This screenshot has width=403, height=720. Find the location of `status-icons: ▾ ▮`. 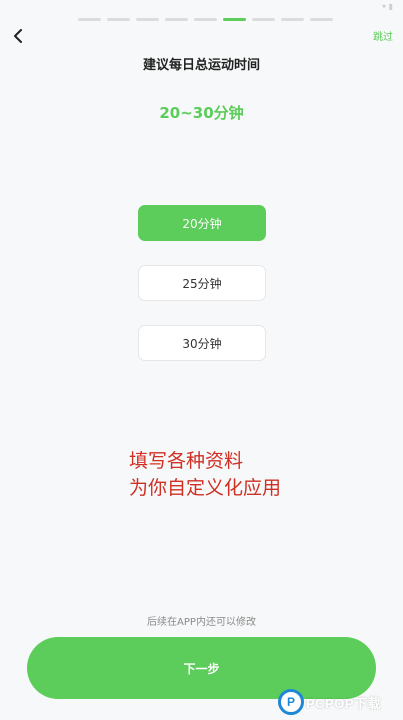

status-icons: ▾ ▮ is located at coordinates (387, 6).